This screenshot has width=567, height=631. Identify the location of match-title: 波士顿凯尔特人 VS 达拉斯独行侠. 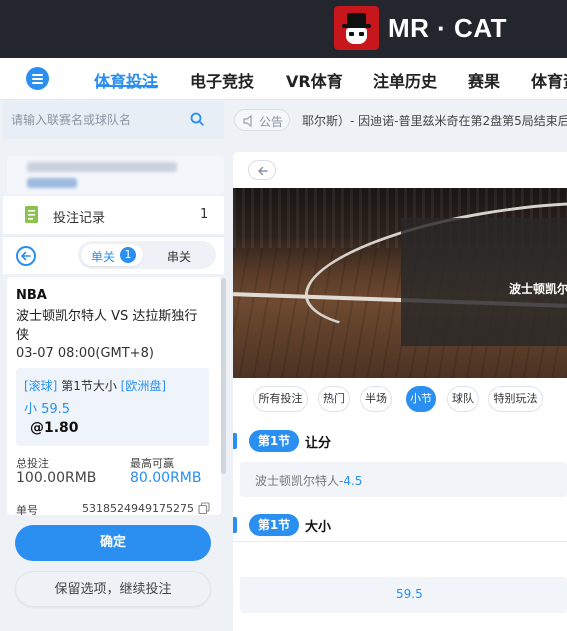
(107, 326).